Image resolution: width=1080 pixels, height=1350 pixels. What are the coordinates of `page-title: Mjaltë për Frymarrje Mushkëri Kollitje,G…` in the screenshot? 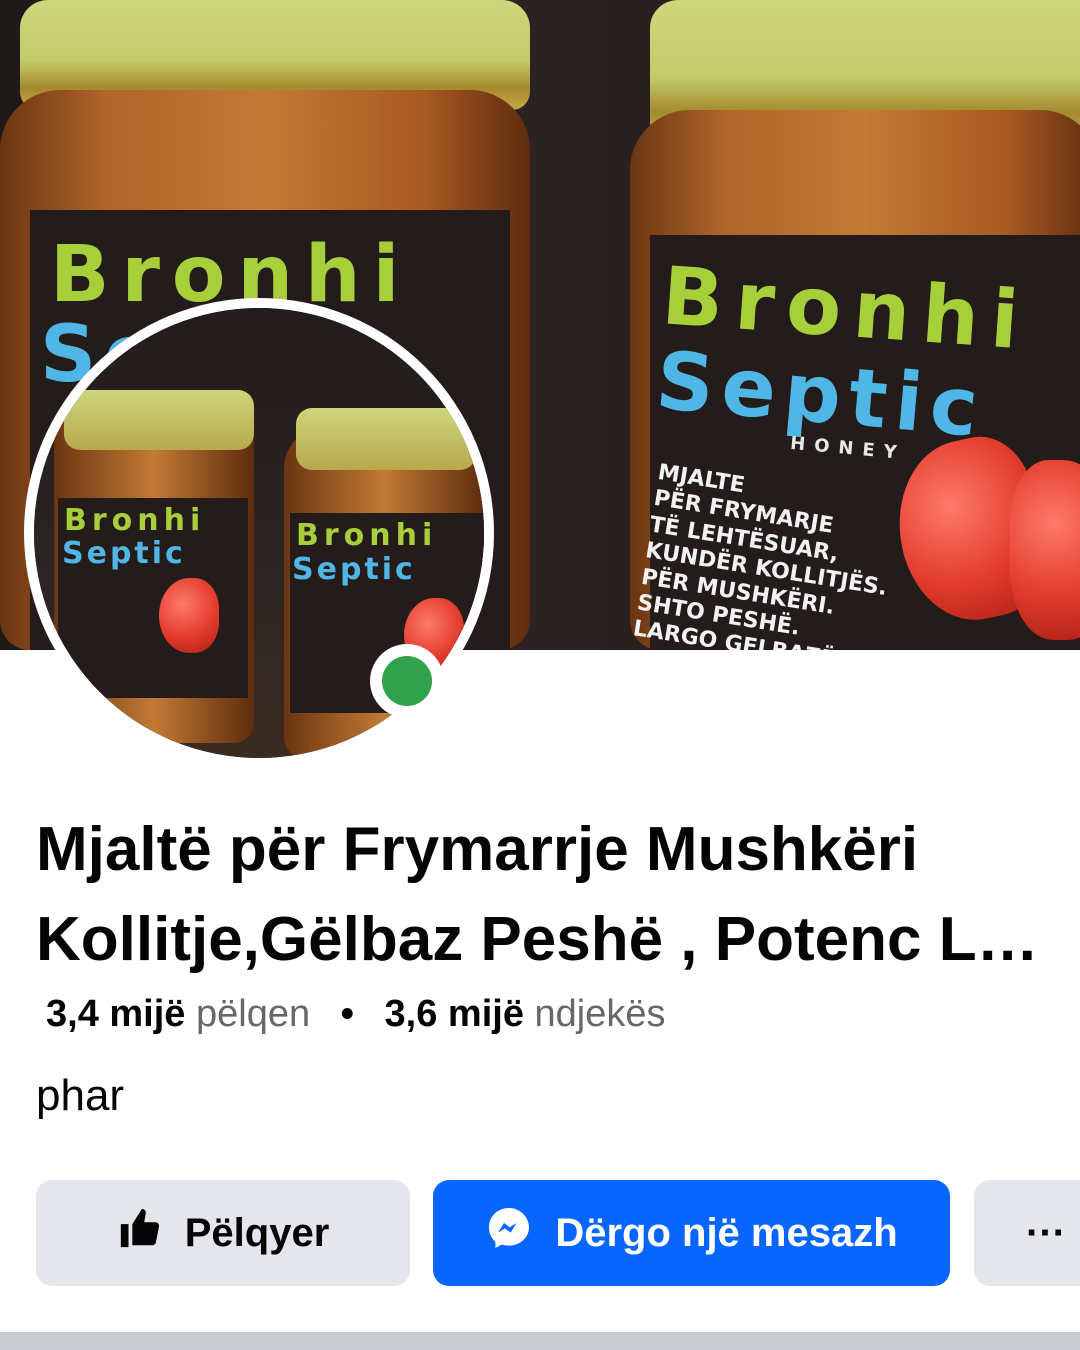 It's located at (558, 895).